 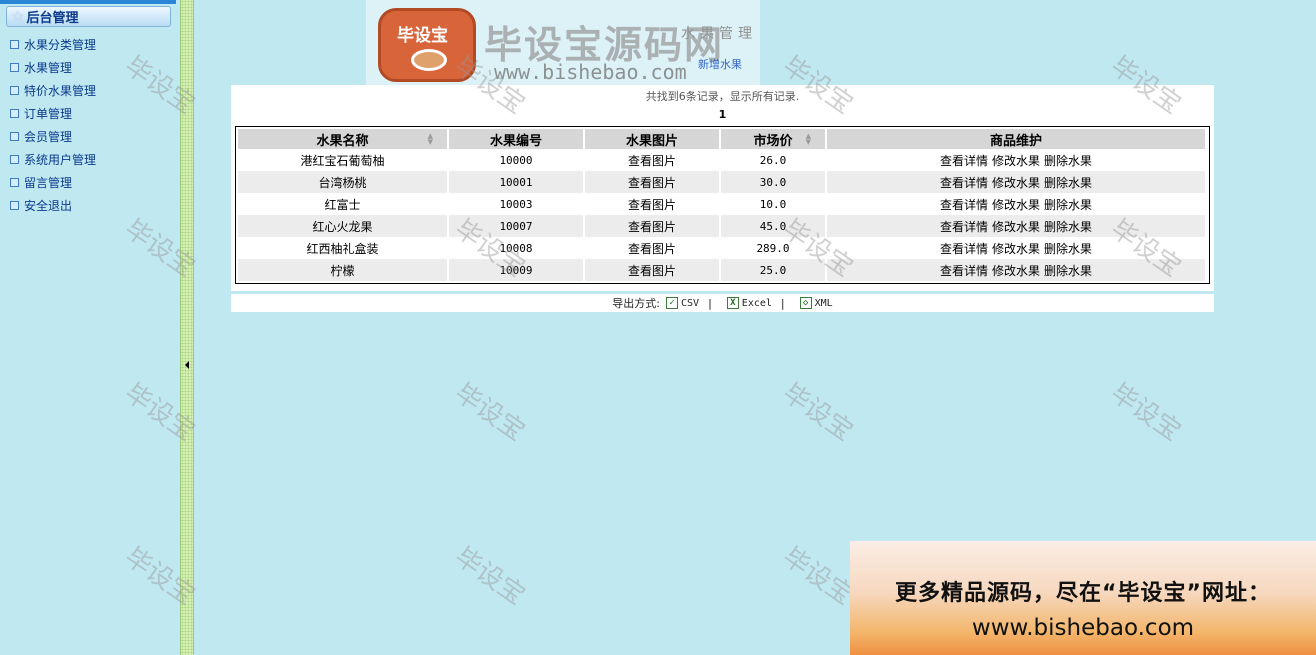 I want to click on fruit-name-cell: 红心火龙果, so click(x=343, y=226).